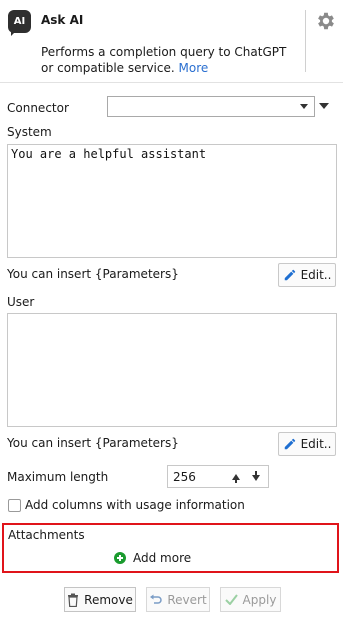  I want to click on remove-label: Remove, so click(108, 599).